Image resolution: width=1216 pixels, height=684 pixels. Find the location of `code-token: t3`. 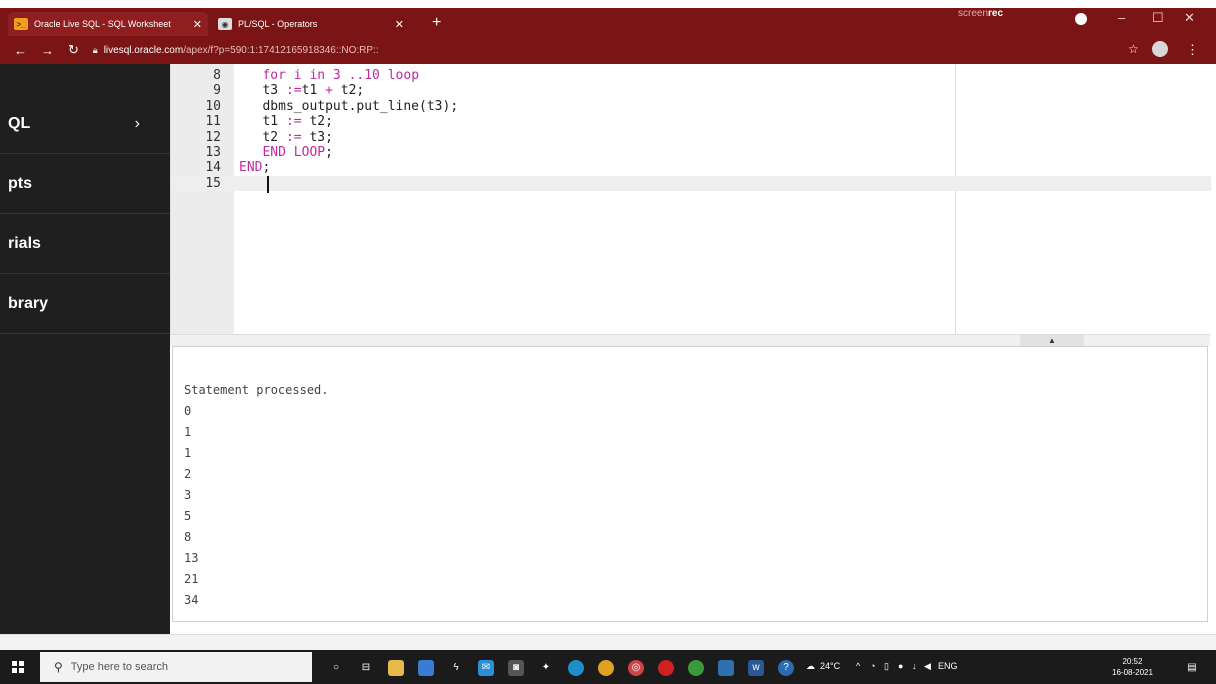

code-token: t3 is located at coordinates (262, 91).